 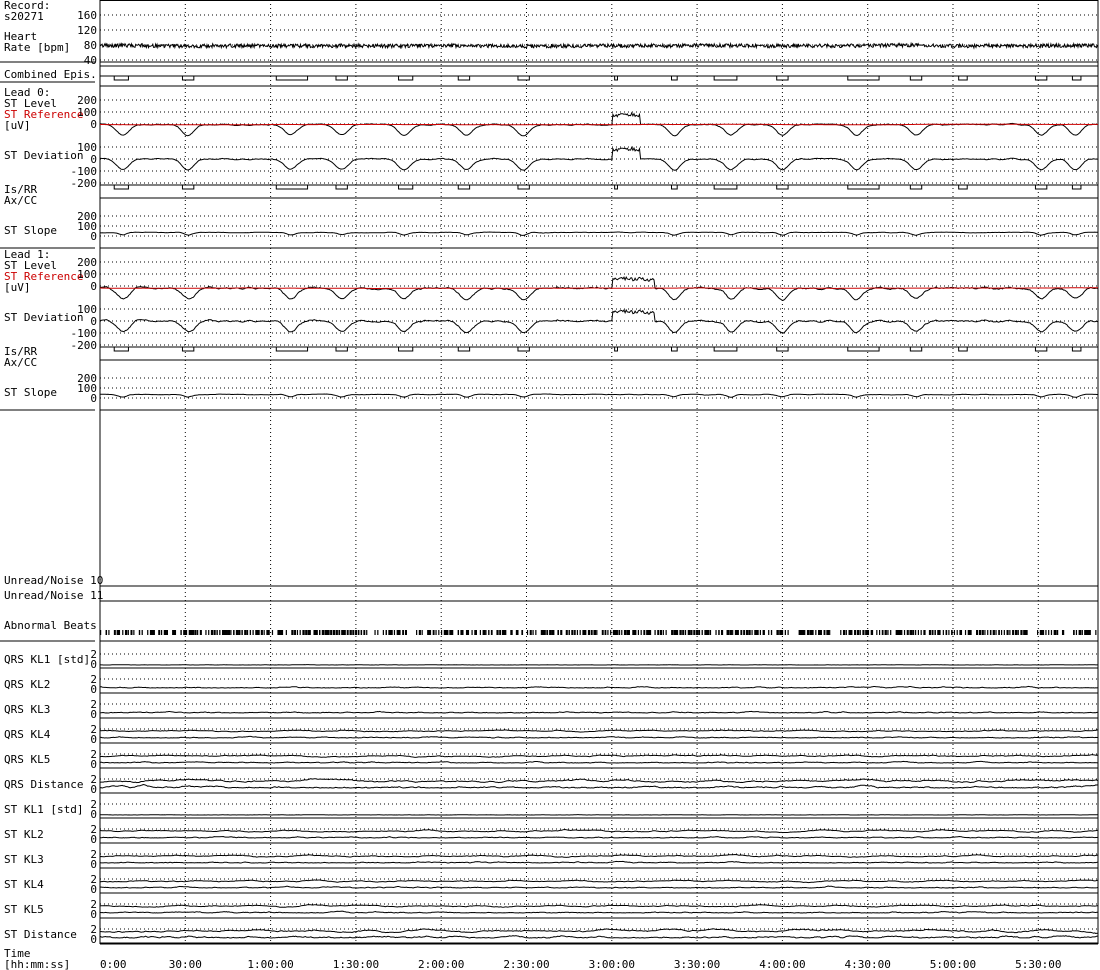 What do you see at coordinates (37, 964) in the screenshot?
I see `time-axis-unit-label: [hh:mm:ss]` at bounding box center [37, 964].